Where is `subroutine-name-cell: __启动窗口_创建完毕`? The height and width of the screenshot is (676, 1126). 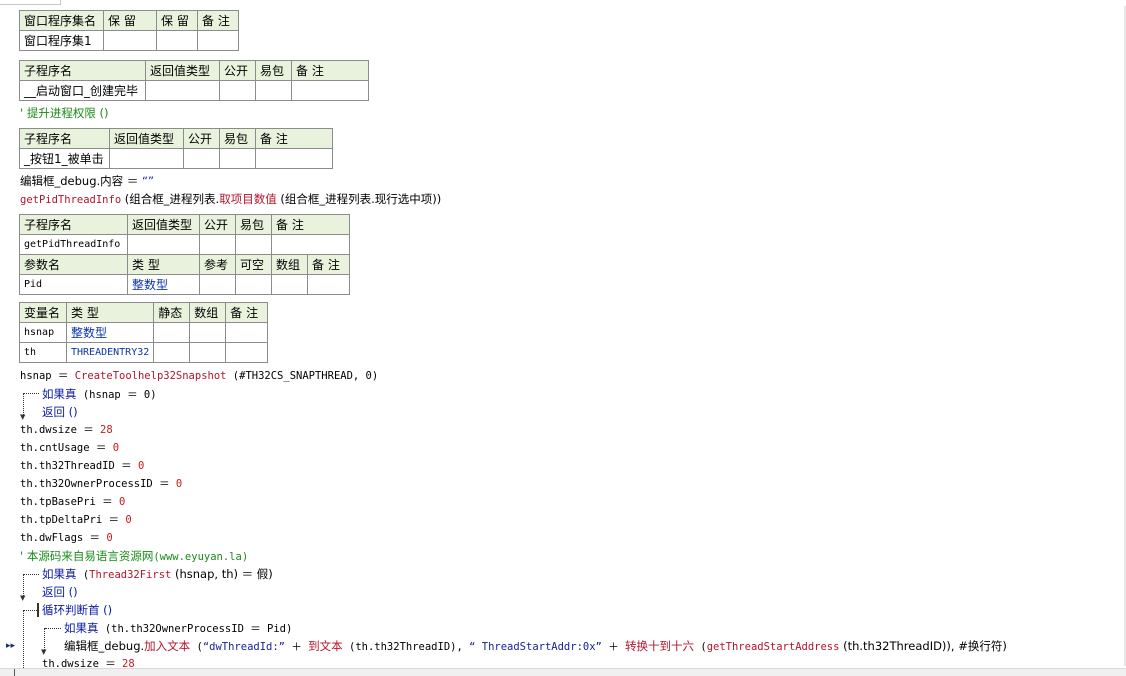 subroutine-name-cell: __启动窗口_创建完毕 is located at coordinates (82, 90).